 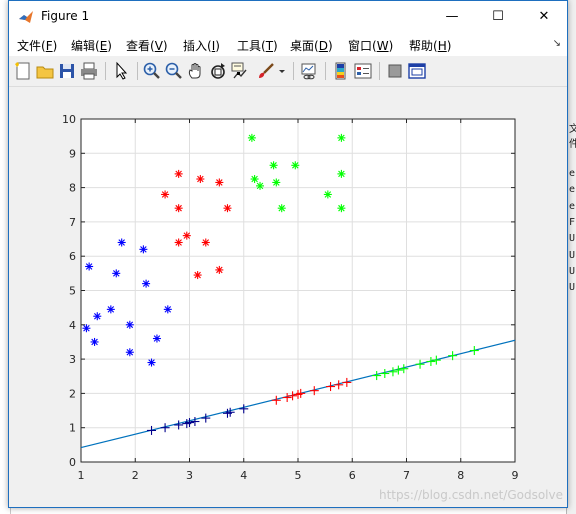 I want to click on brush-icon, so click(x=266, y=71).